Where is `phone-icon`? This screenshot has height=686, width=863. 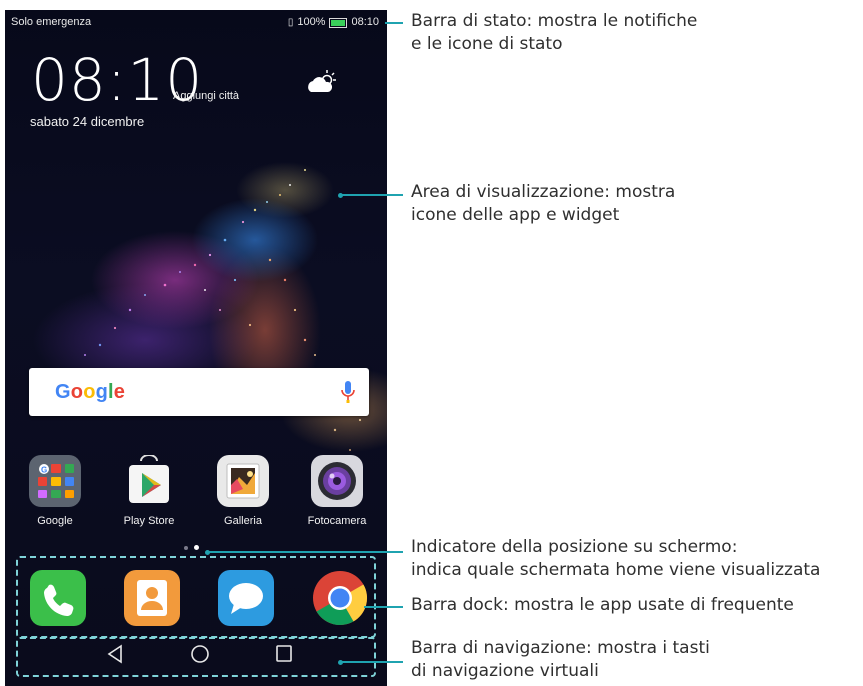
phone-icon is located at coordinates (59, 600).